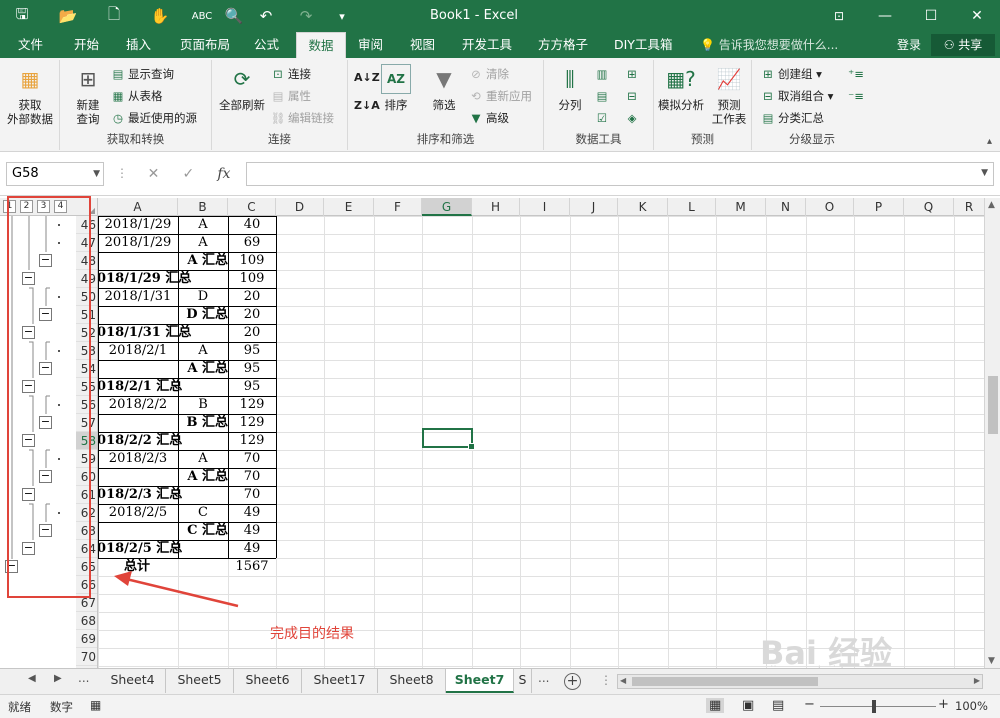 The height and width of the screenshot is (718, 1000). Describe the element at coordinates (290, 96) in the screenshot. I see `properties-button: ▤ 属性` at that location.